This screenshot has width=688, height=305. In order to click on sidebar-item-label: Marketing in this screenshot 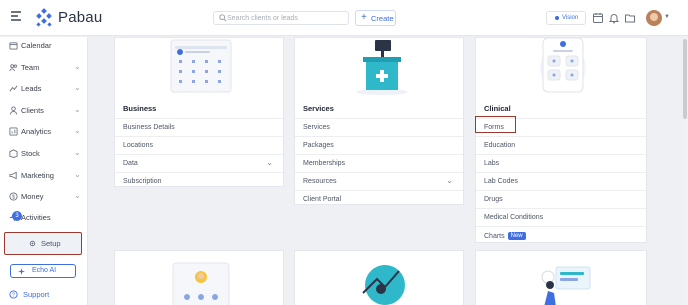, I will do `click(37, 175)`.